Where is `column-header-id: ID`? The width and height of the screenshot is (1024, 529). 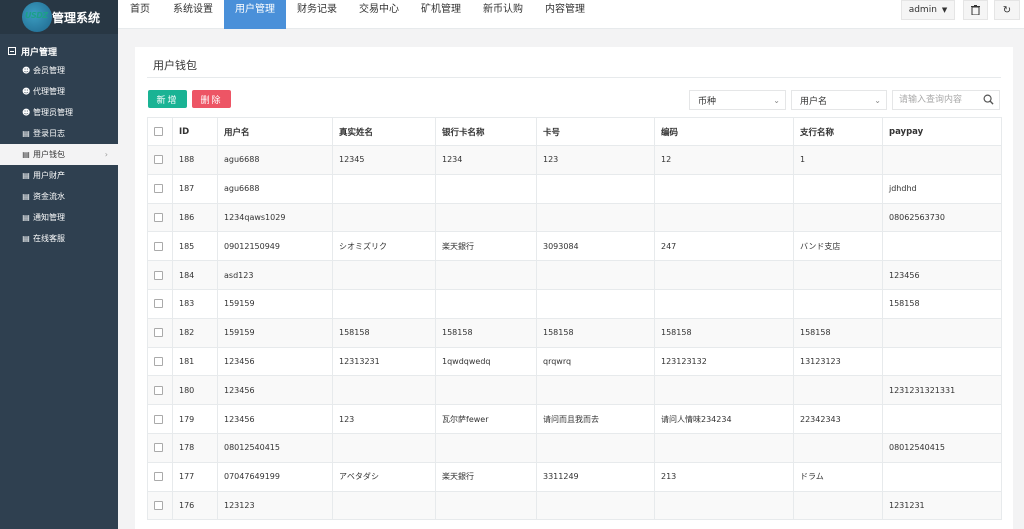 column-header-id: ID is located at coordinates (195, 131).